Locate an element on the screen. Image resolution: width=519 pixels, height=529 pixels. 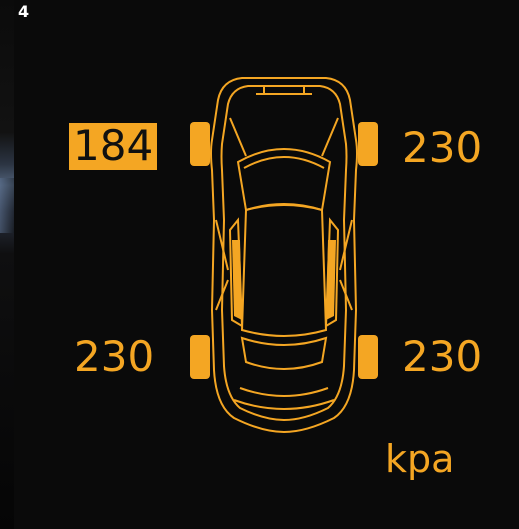
hood-line-left is located at coordinates (238, 137).